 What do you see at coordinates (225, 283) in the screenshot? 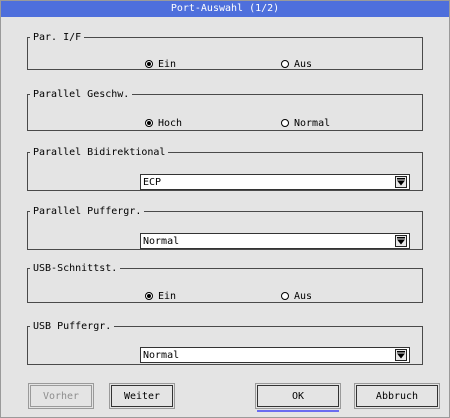
I see `group-usb-interface: USB-Schnittst. Ein Aus` at bounding box center [225, 283].